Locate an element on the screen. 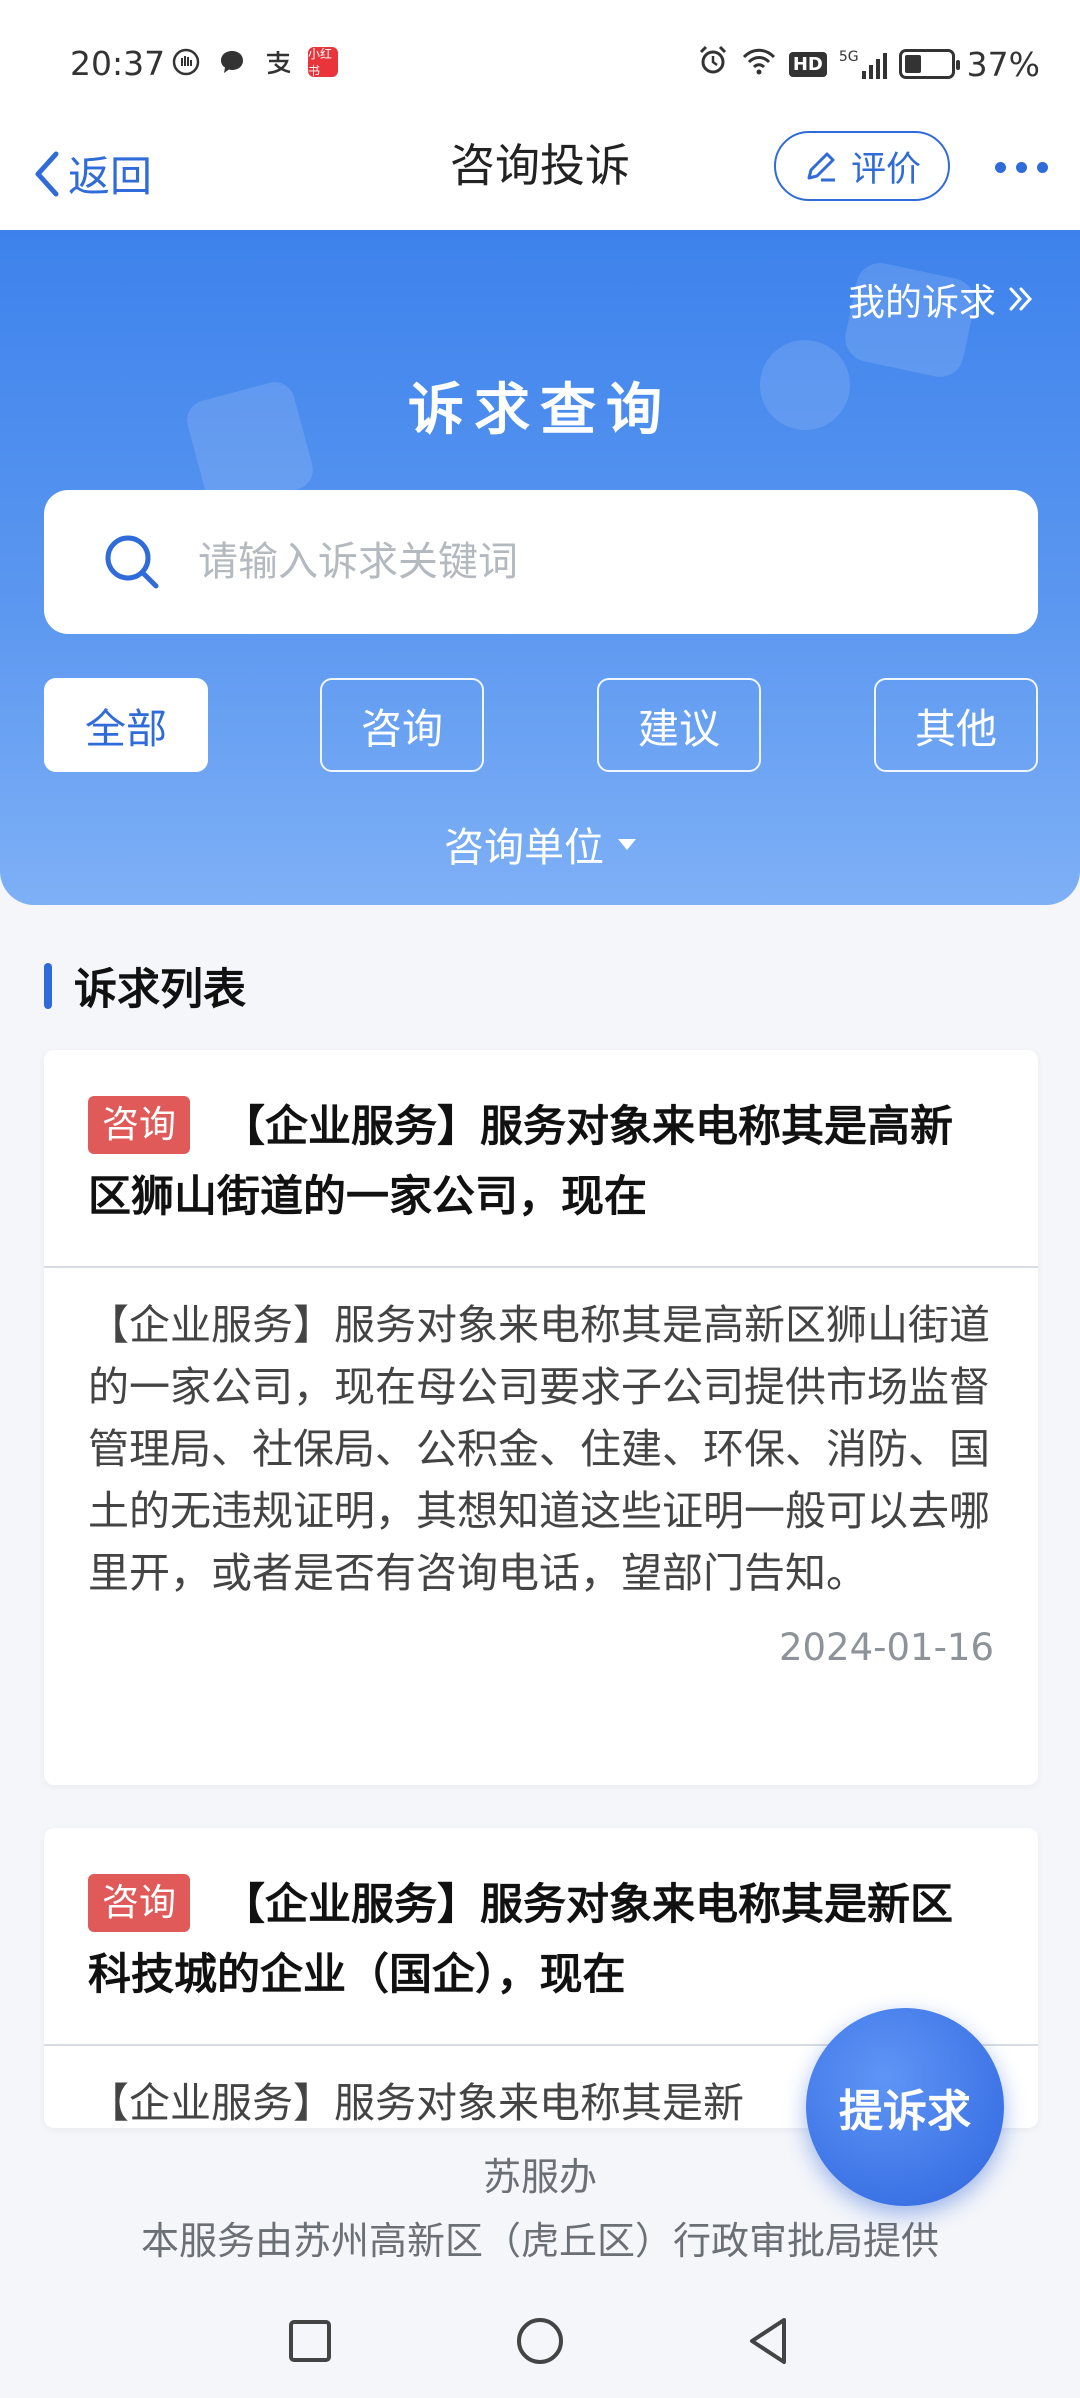  footer-provider: 本服务由苏州高新区（虎丘区）行政审批局提供 is located at coordinates (539, 2241).